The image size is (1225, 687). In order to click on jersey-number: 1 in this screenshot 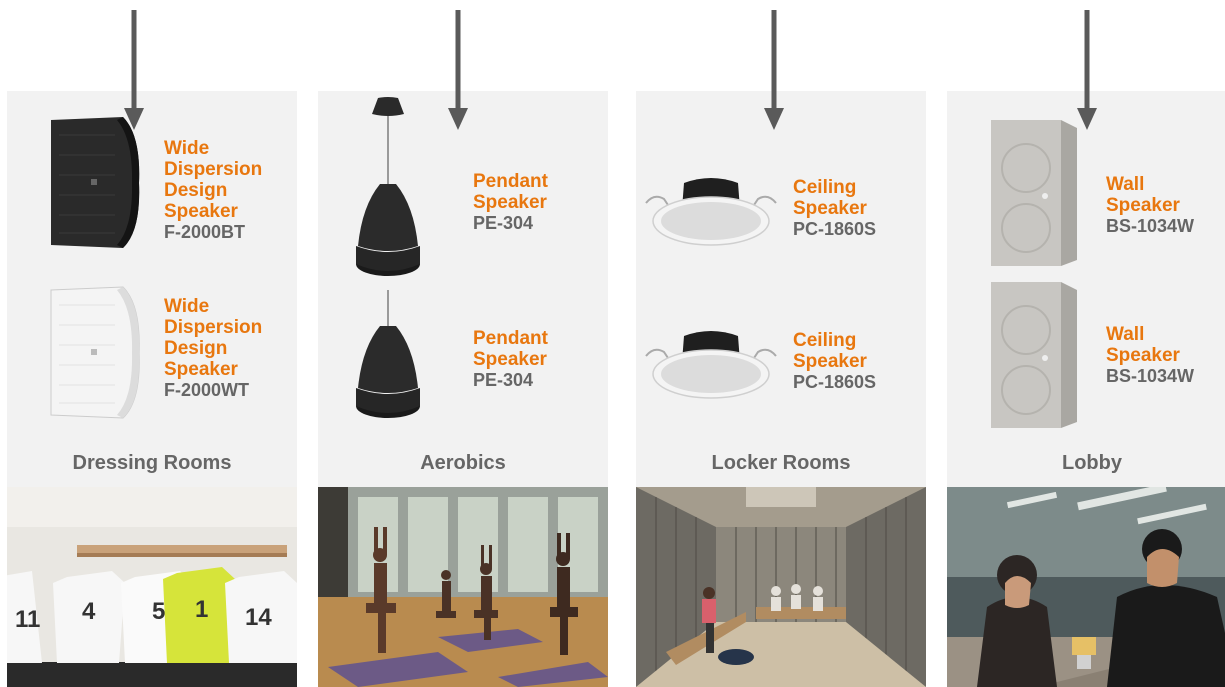, I will do `click(201, 609)`.